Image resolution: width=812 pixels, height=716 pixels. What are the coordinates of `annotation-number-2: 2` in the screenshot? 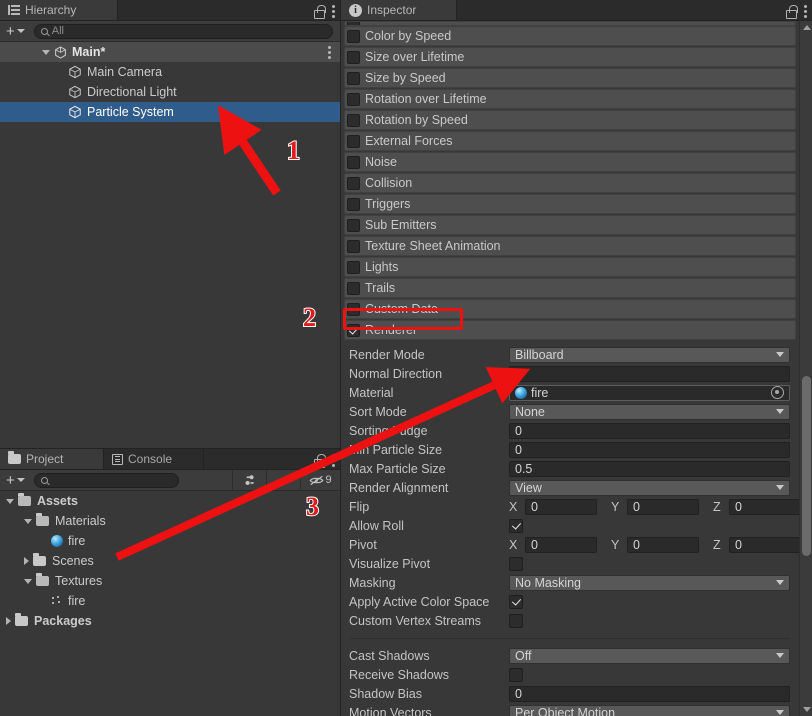 It's located at (309, 317).